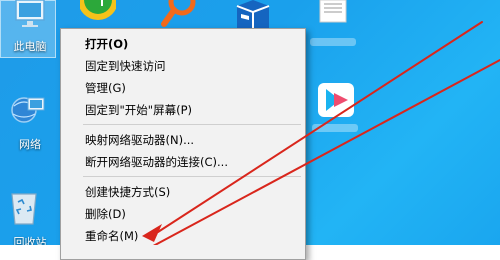 Image resolution: width=500 pixels, height=260 pixels. What do you see at coordinates (28, 110) in the screenshot?
I see `network-icon` at bounding box center [28, 110].